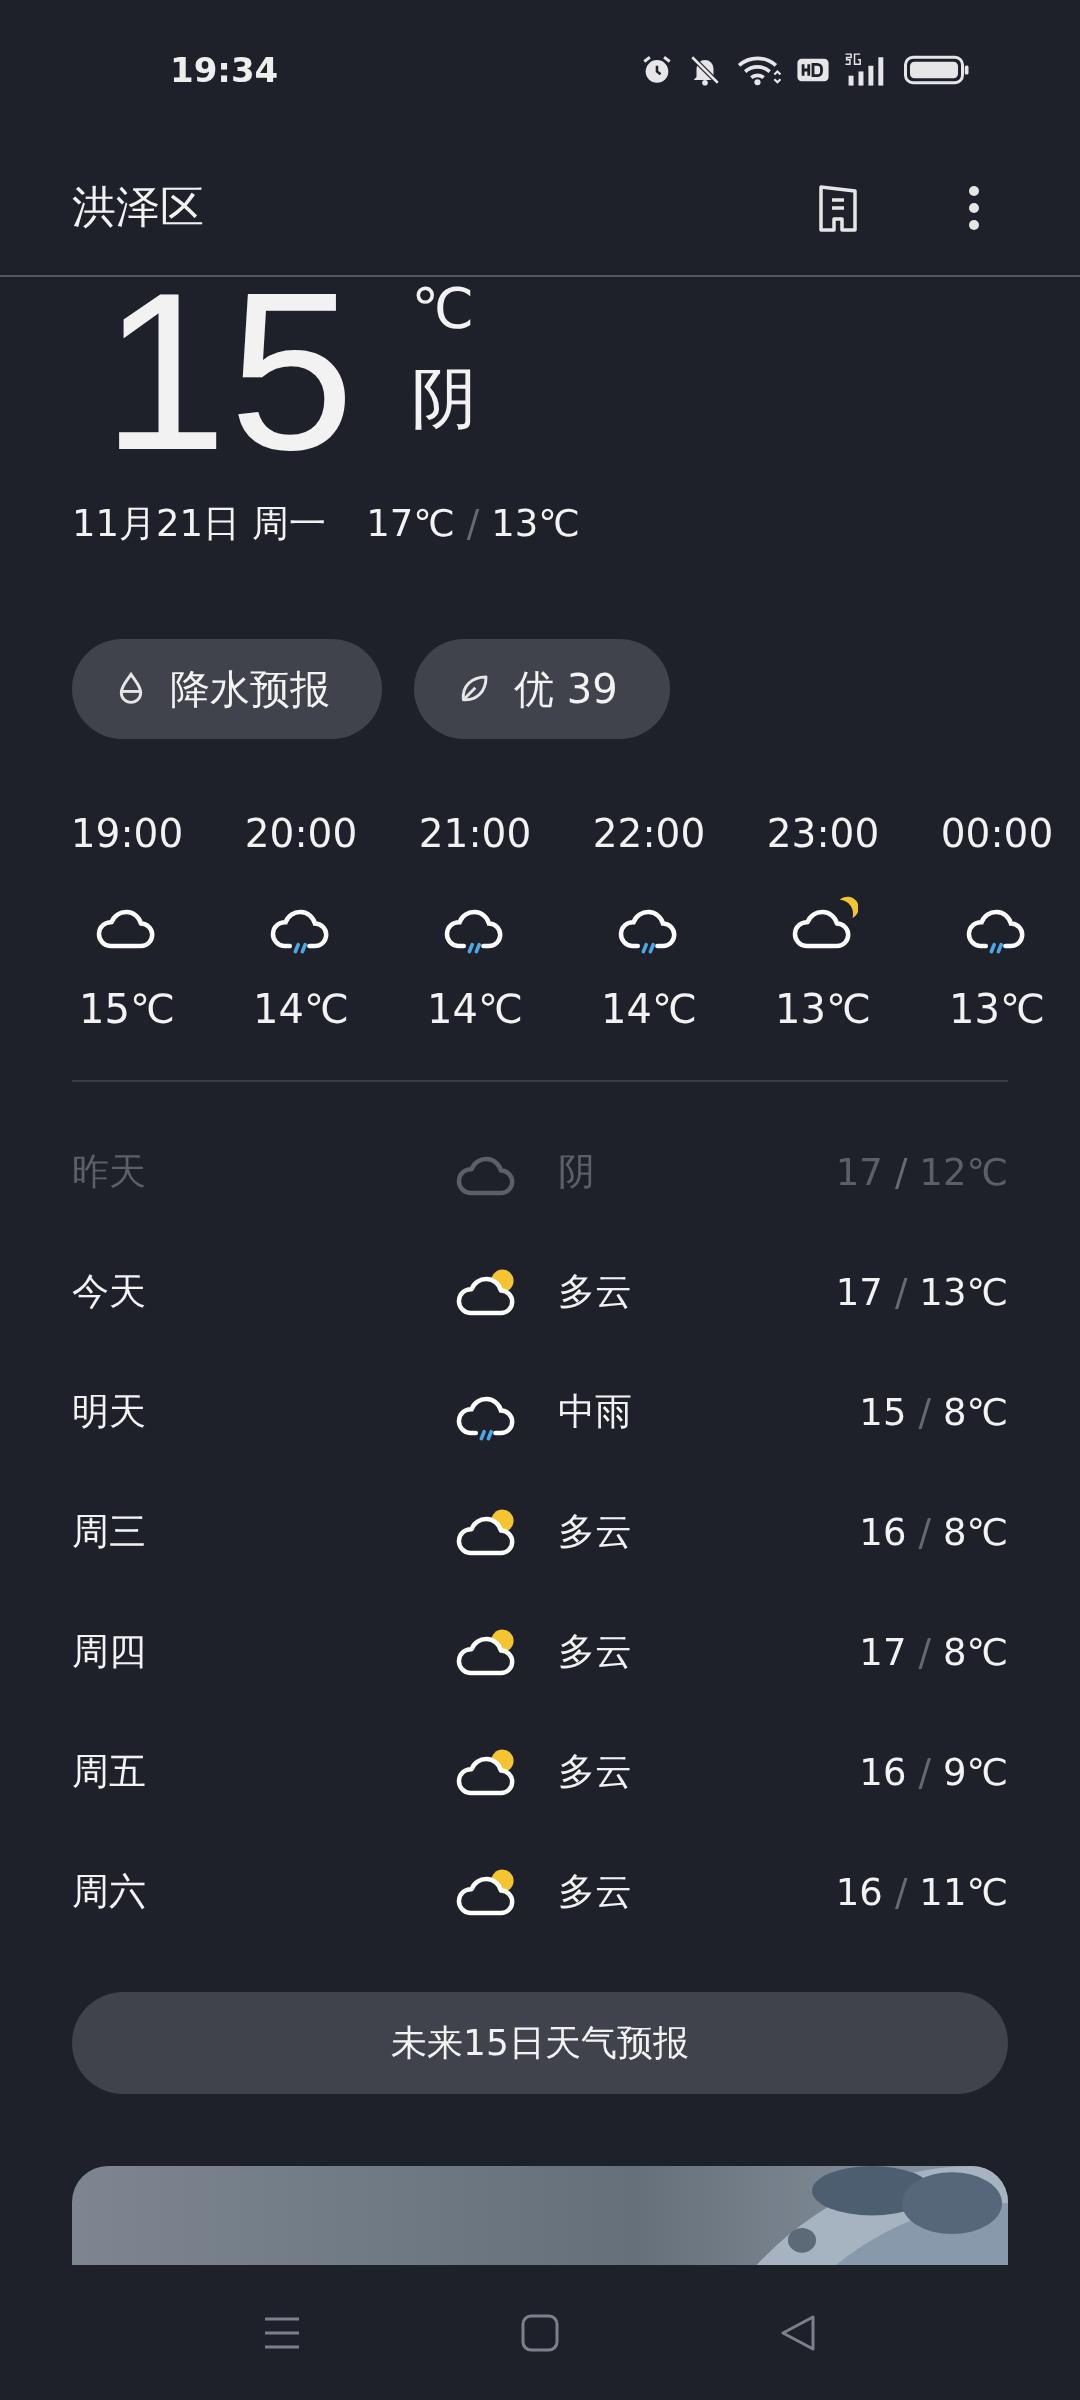 Image resolution: width=1080 pixels, height=2400 pixels. I want to click on day-name: 周五, so click(109, 1772).